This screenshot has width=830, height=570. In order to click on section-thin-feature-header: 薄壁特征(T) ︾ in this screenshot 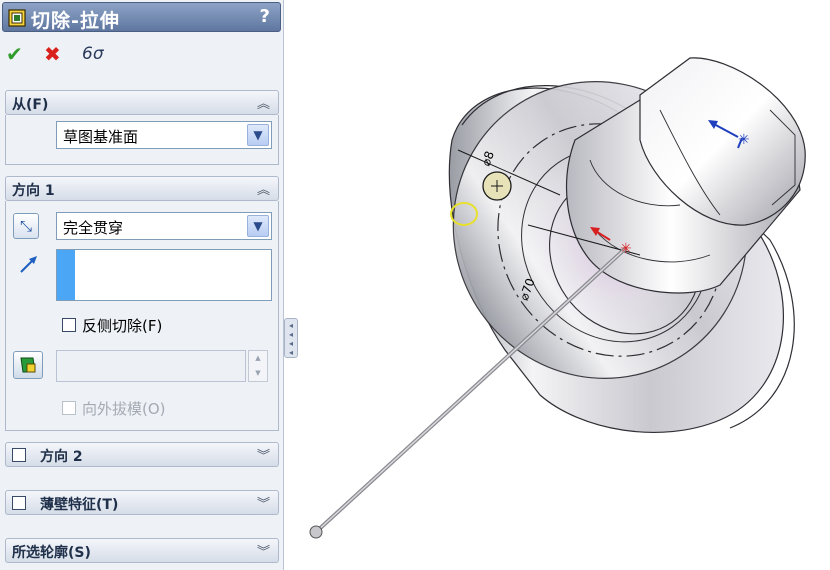, I will do `click(142, 502)`.